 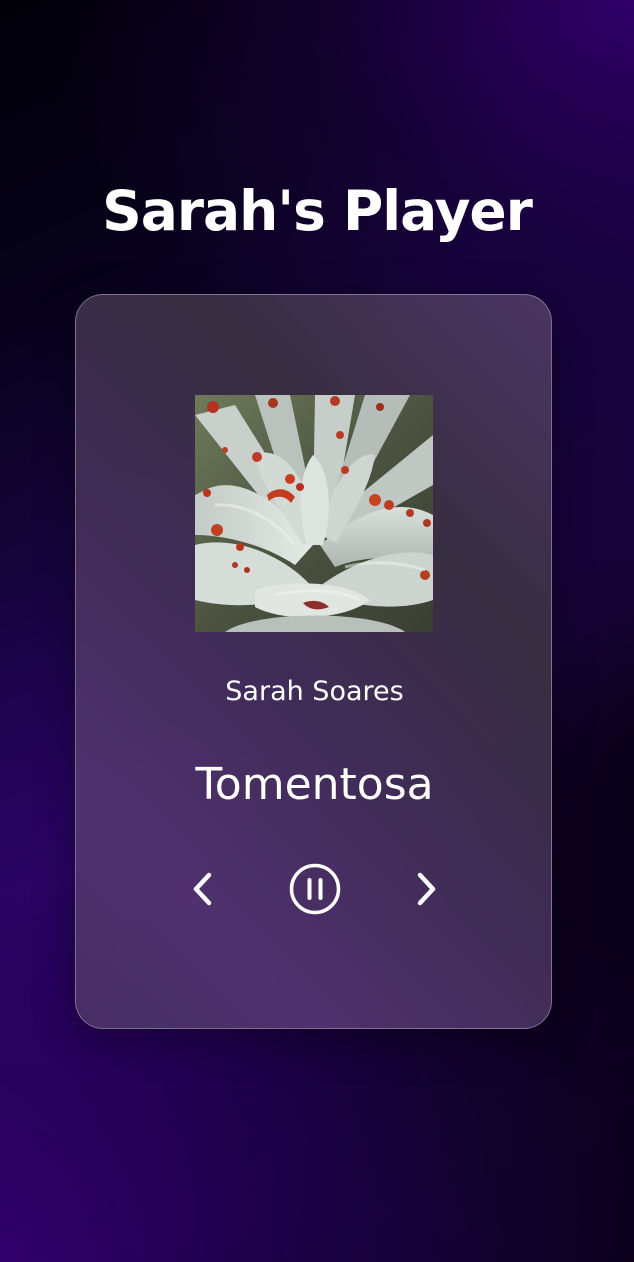 I want to click on previous-button, so click(x=204, y=889).